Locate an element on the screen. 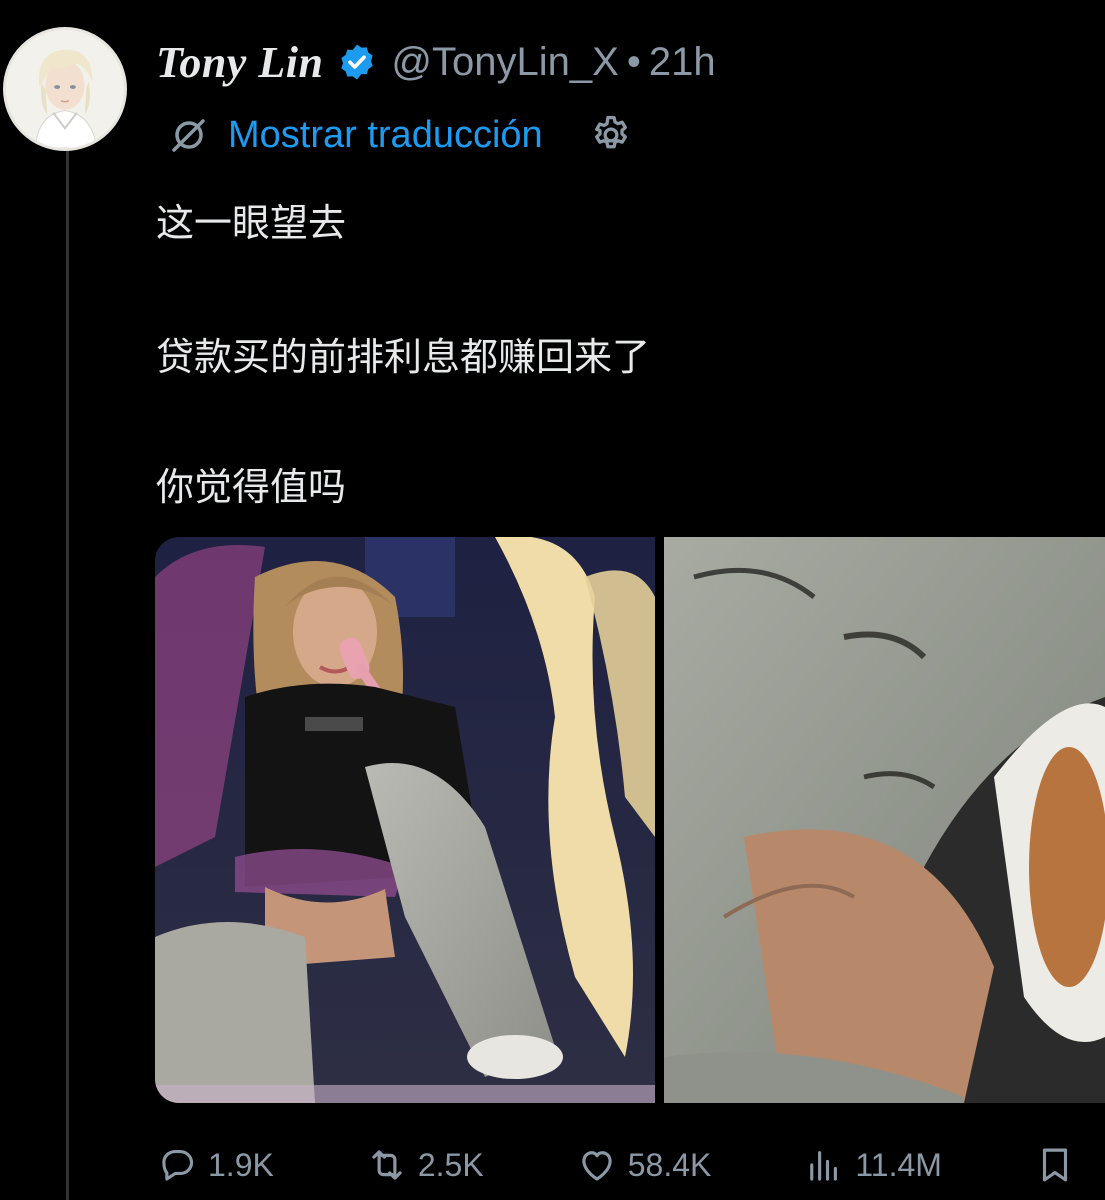  bookmark-icon is located at coordinates (1055, 1165).